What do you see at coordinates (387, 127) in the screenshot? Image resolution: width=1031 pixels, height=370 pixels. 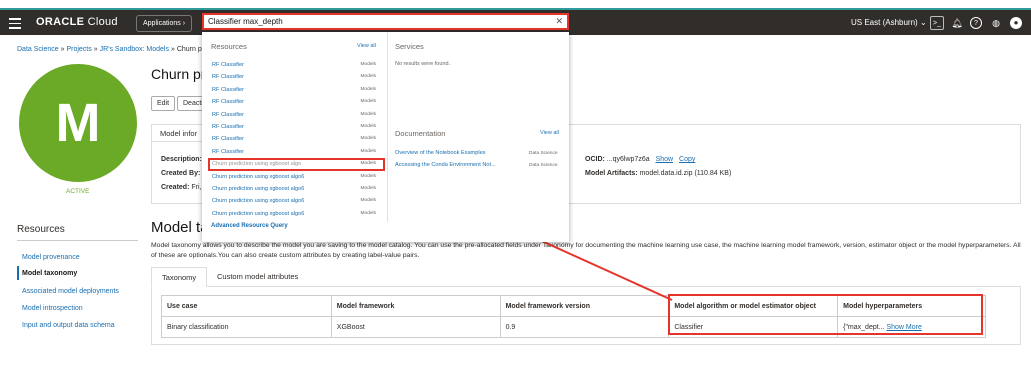 I see `divider` at bounding box center [387, 127].